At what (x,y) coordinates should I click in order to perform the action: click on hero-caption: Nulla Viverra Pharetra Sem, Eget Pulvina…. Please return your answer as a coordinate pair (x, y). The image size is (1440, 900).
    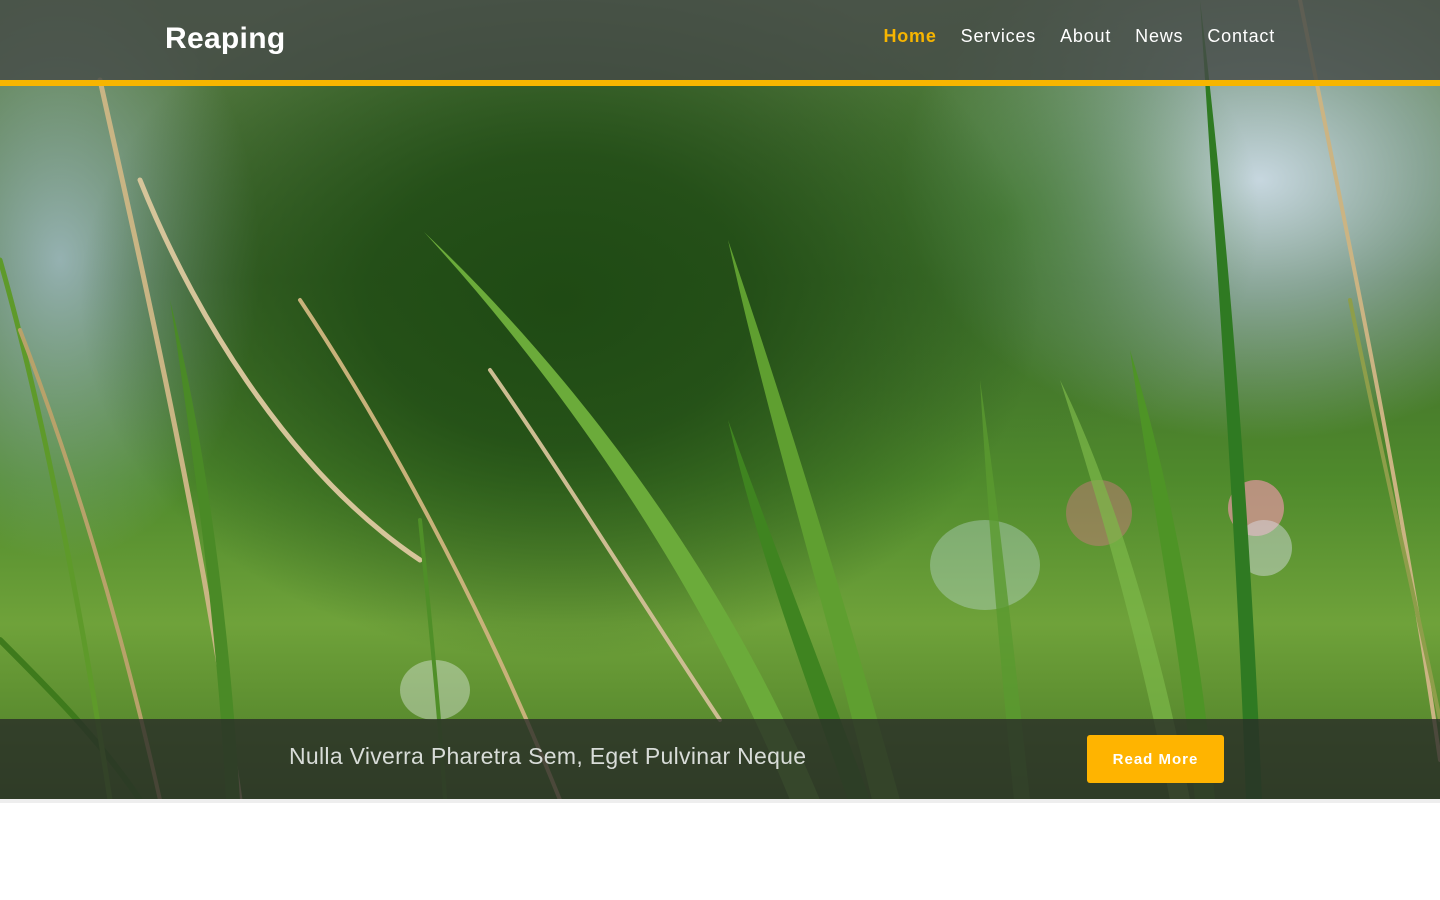
    Looking at the image, I should click on (548, 756).